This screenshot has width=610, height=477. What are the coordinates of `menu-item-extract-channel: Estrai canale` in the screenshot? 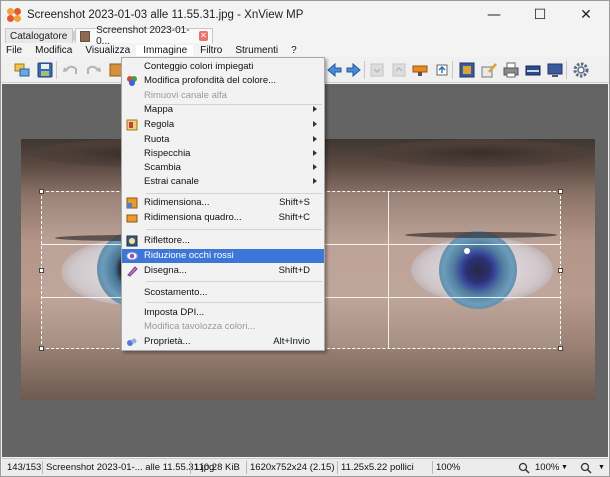 It's located at (223, 182).